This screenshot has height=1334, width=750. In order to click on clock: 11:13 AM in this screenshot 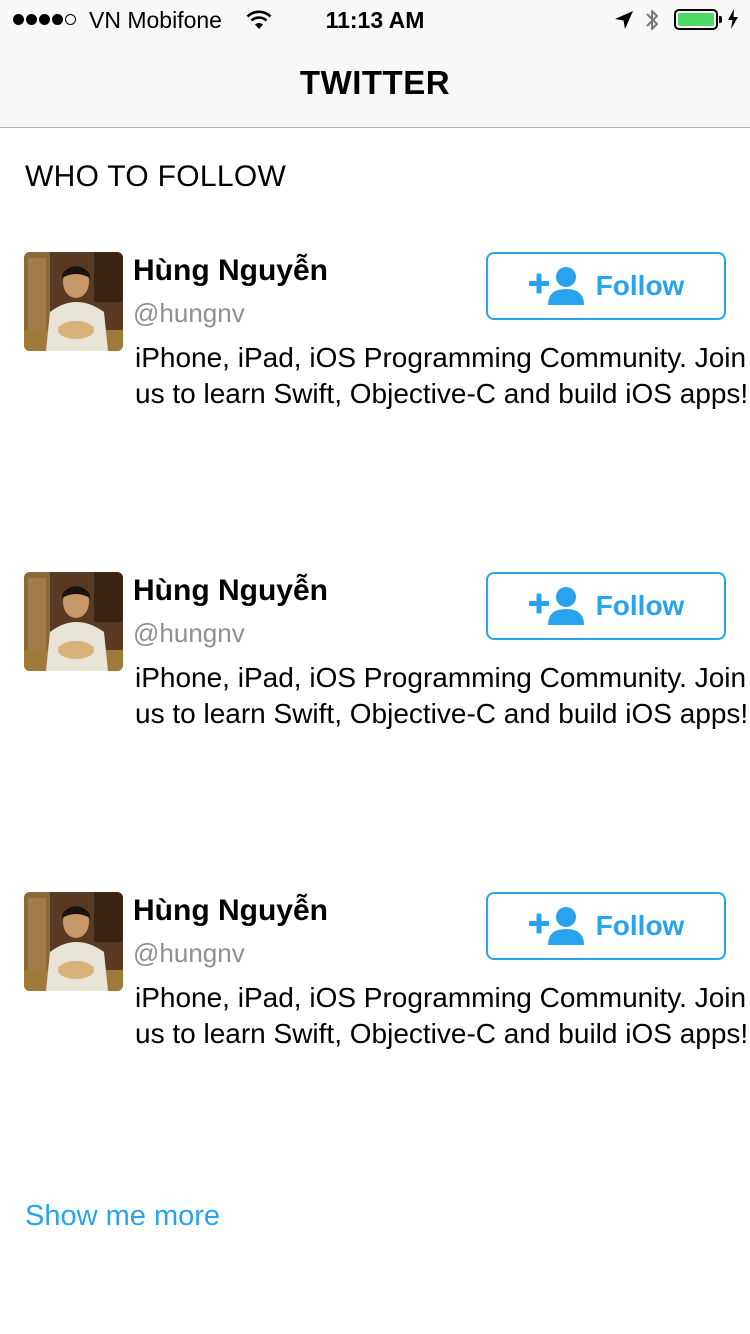, I will do `click(375, 20)`.